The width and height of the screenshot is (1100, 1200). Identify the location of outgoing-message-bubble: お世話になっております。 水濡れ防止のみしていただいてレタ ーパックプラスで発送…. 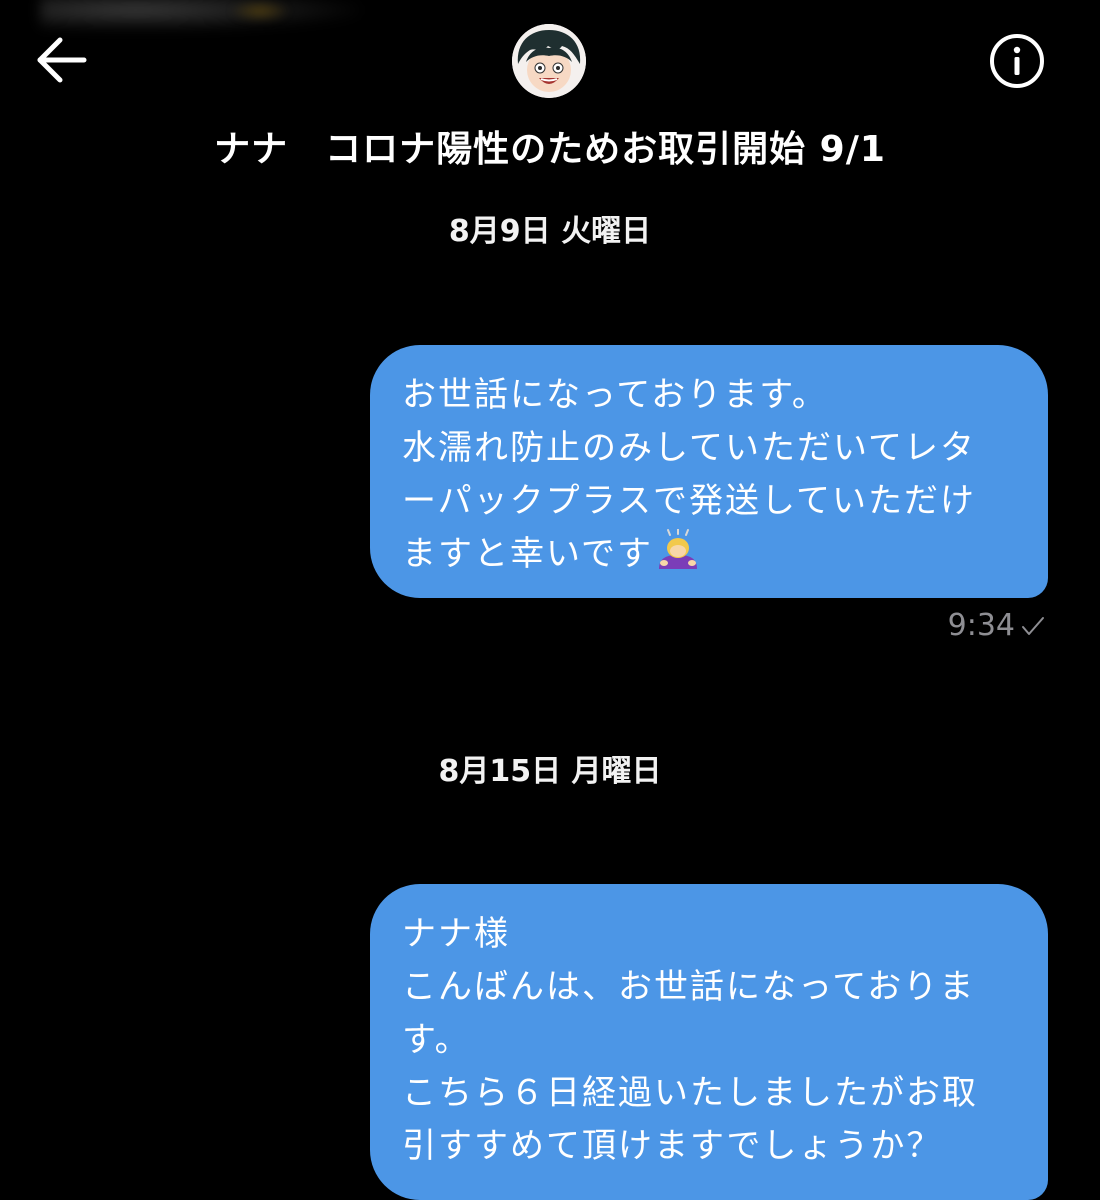
(709, 471).